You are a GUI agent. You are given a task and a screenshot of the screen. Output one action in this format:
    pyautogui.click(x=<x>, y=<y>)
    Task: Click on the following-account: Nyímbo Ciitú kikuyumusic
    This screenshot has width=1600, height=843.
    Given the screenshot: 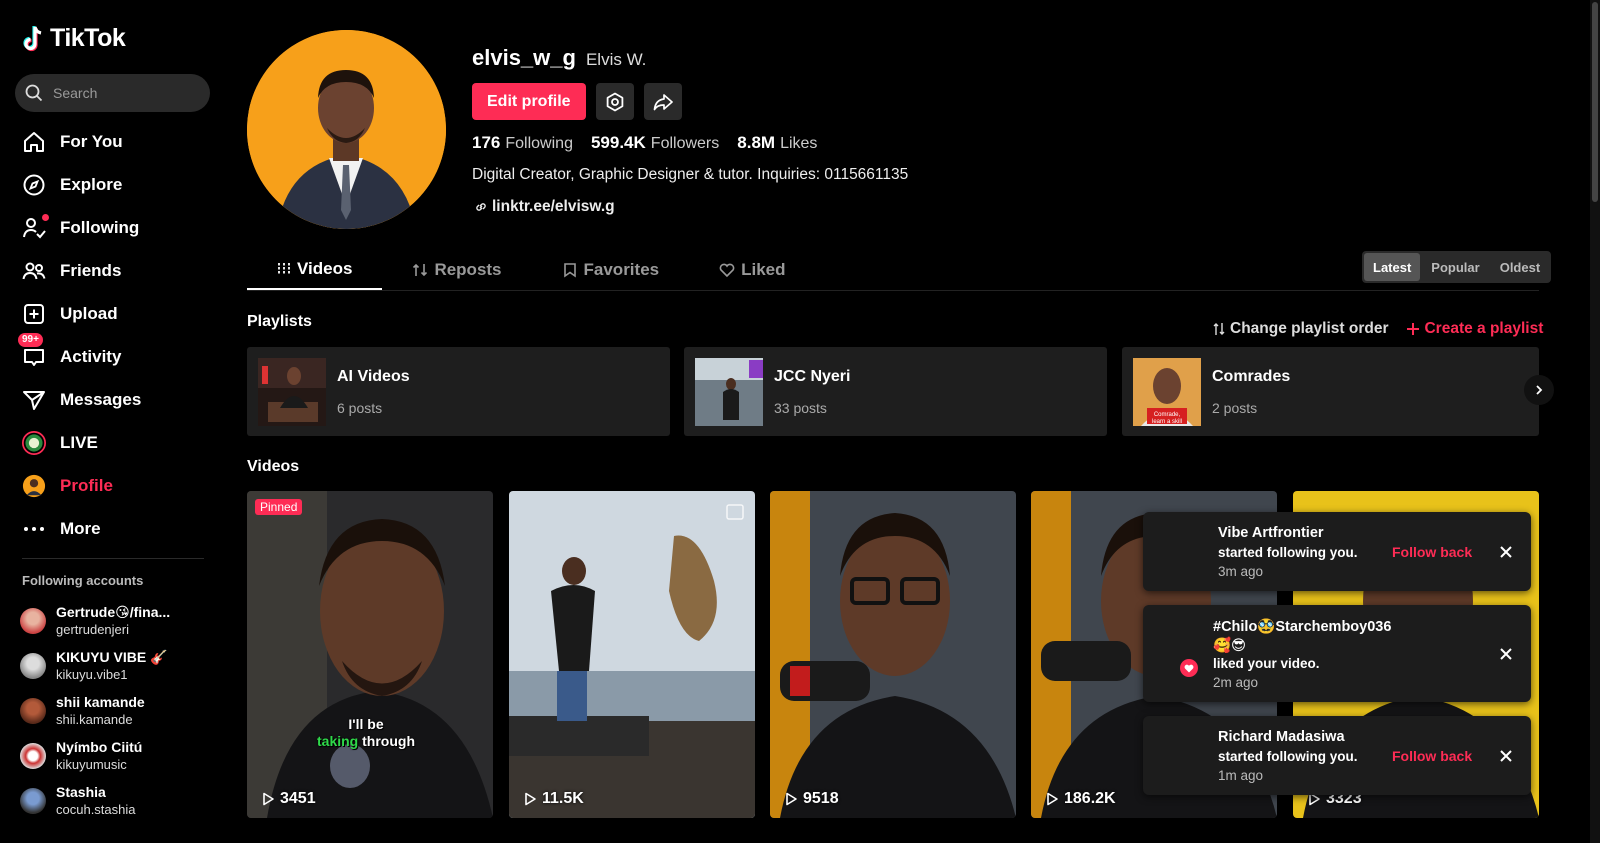 What is the action you would take?
    pyautogui.click(x=120, y=755)
    